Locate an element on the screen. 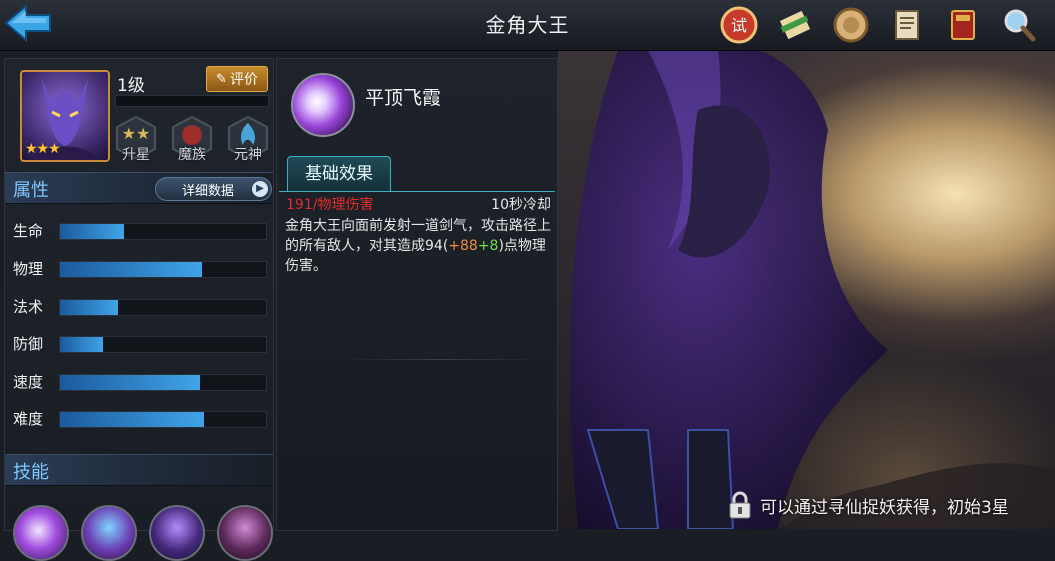  stat-label: 难度 is located at coordinates (28, 419).